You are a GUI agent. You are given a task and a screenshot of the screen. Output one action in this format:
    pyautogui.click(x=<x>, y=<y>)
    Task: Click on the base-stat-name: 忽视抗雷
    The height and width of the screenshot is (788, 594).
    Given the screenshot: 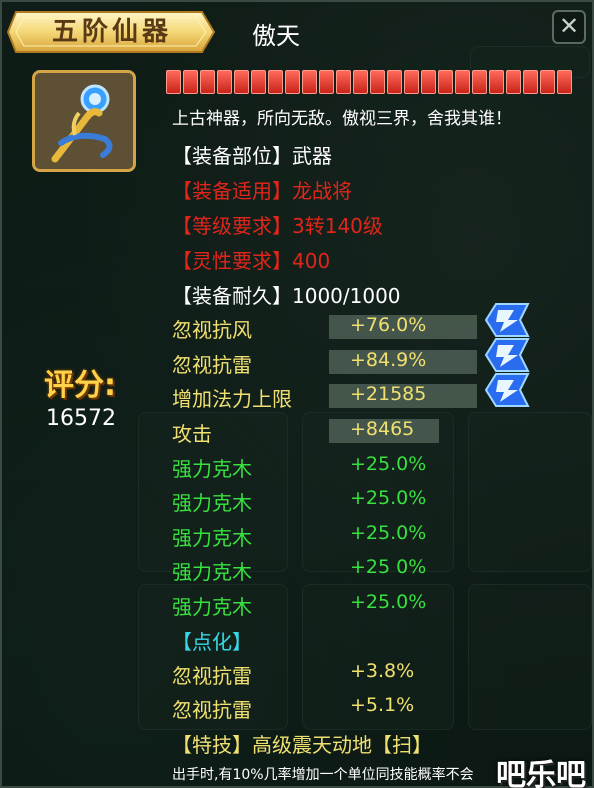 What is the action you would take?
    pyautogui.click(x=212, y=365)
    